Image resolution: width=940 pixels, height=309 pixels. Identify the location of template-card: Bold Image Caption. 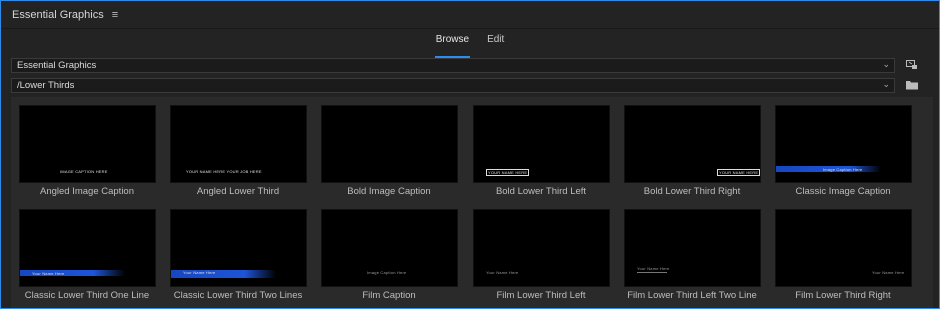
(389, 147).